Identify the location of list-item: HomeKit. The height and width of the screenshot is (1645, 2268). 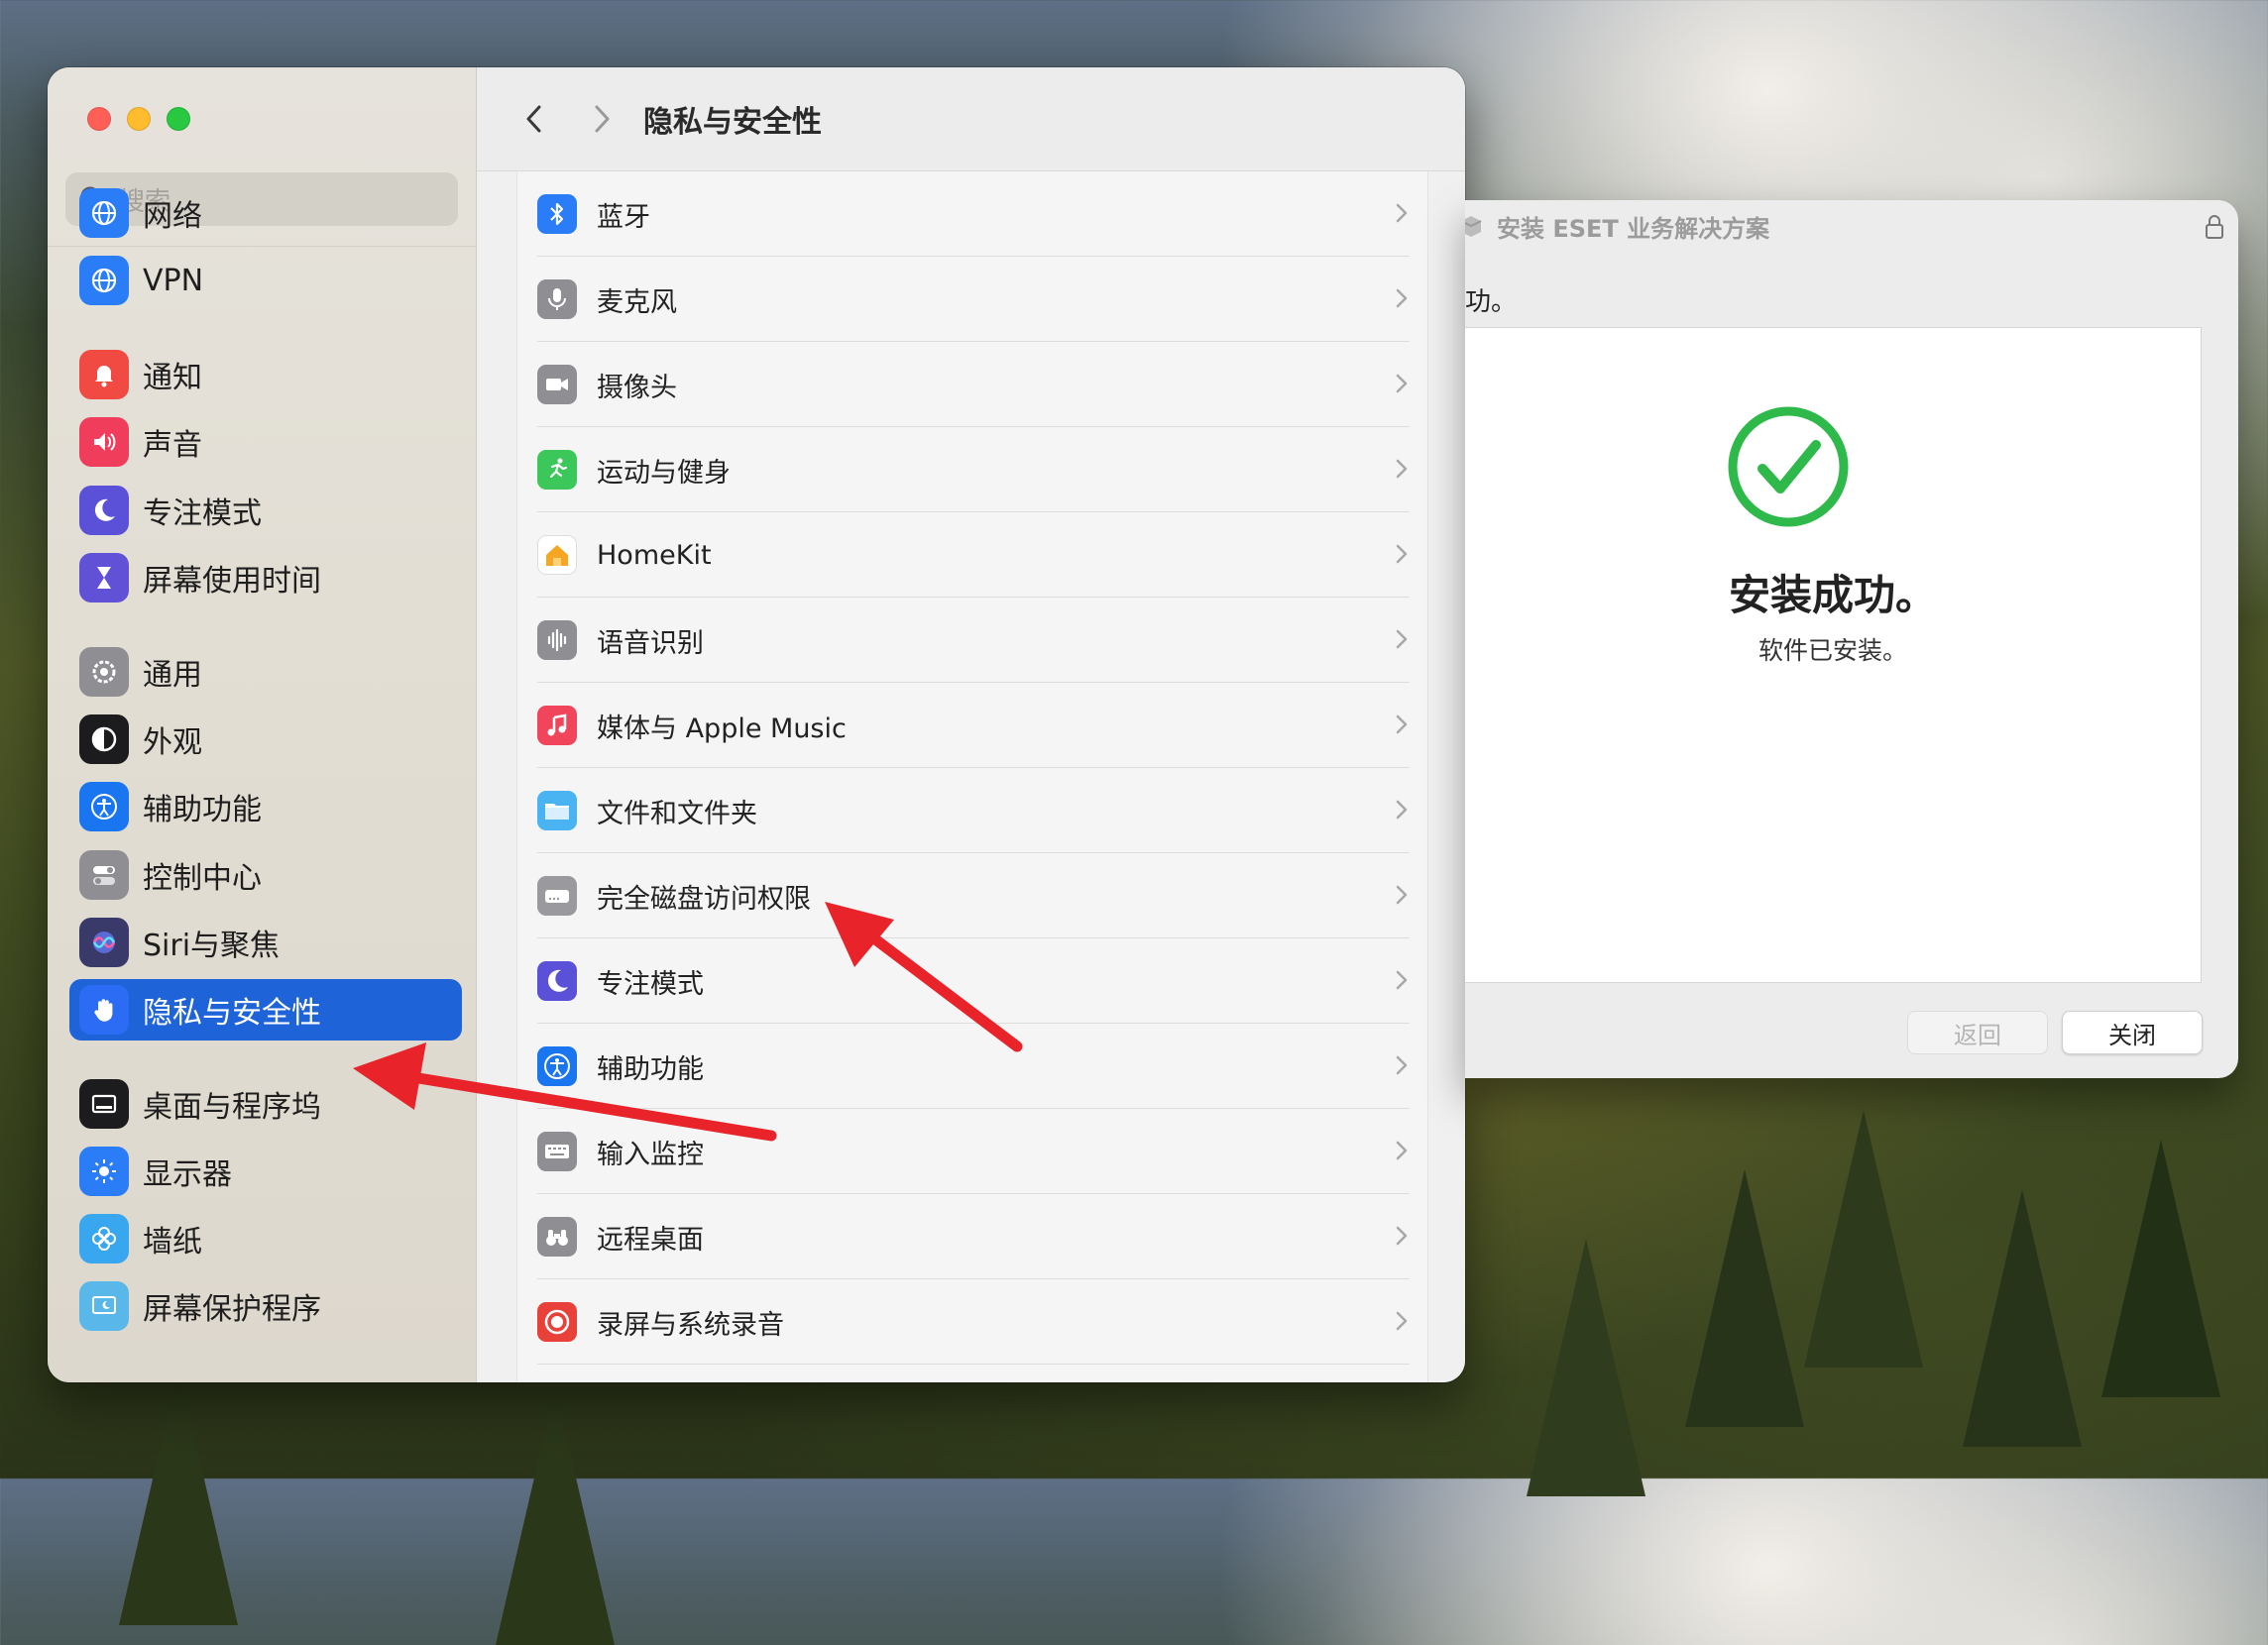
(972, 555).